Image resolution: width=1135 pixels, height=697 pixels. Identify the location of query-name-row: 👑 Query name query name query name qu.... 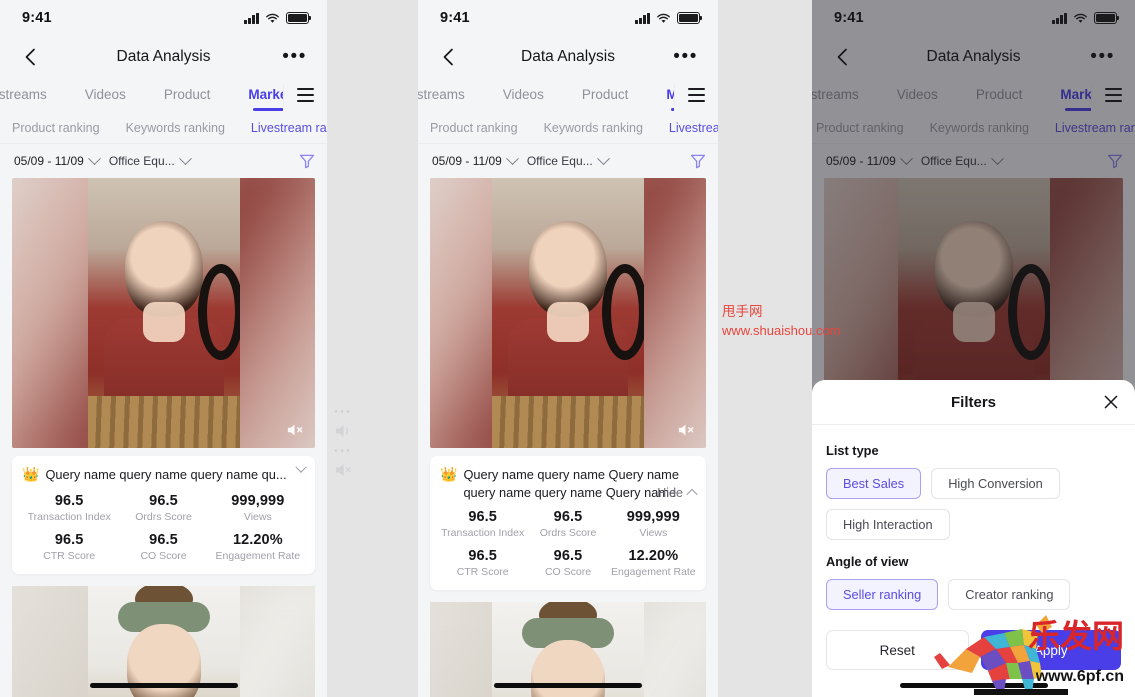
(164, 472).